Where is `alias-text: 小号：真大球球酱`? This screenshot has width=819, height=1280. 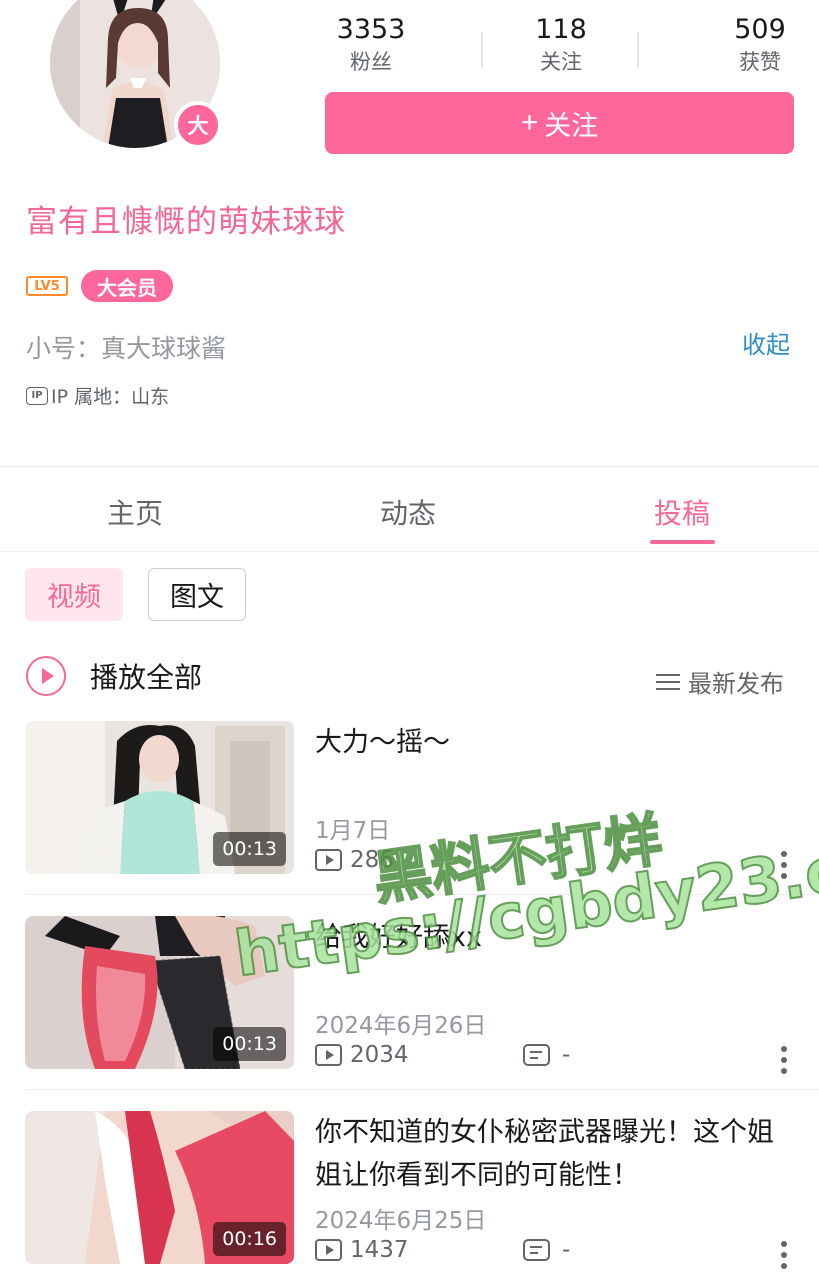 alias-text: 小号：真大球球酱 is located at coordinates (126, 348).